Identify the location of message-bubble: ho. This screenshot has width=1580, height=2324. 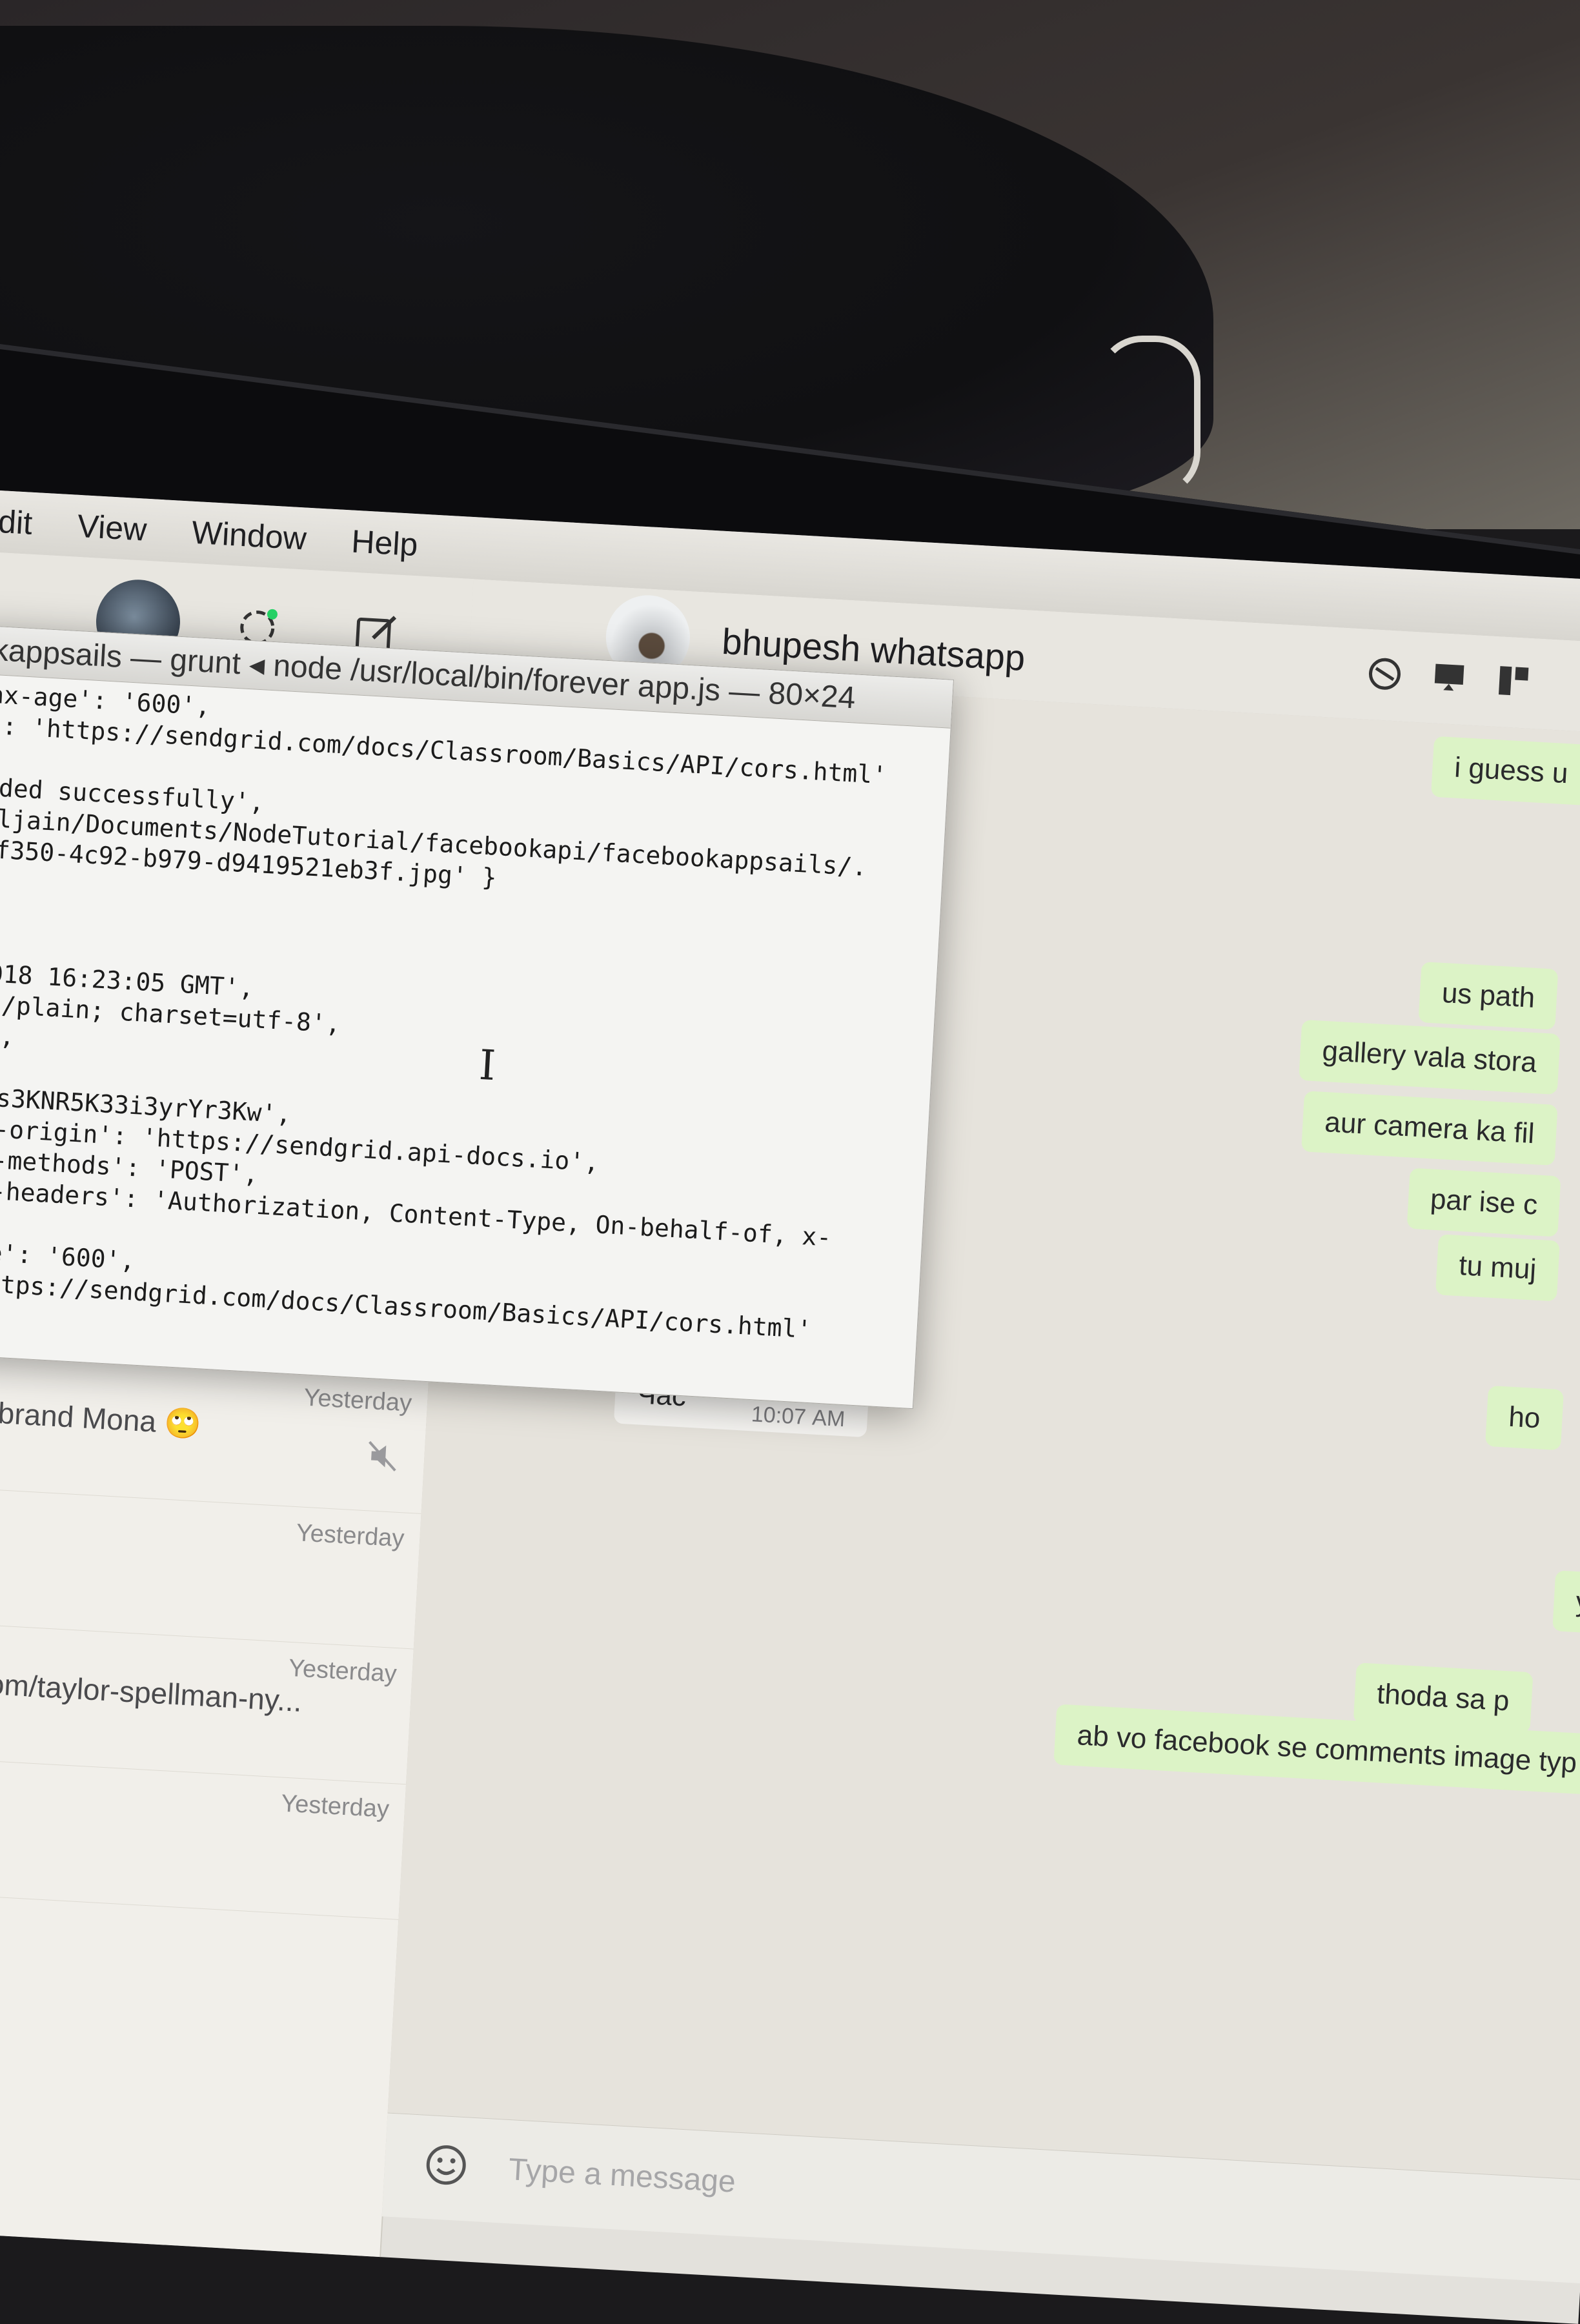
(1524, 1418).